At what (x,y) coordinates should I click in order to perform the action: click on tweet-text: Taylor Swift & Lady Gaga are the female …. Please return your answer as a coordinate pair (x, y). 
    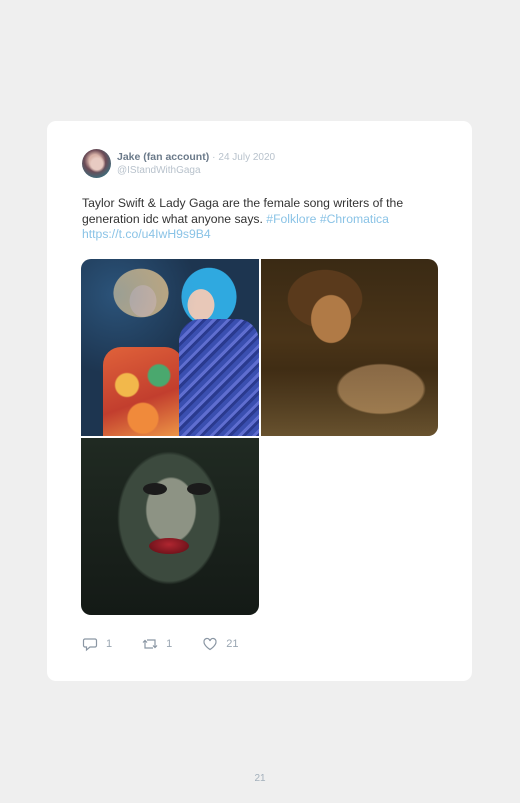
    Looking at the image, I should click on (267, 219).